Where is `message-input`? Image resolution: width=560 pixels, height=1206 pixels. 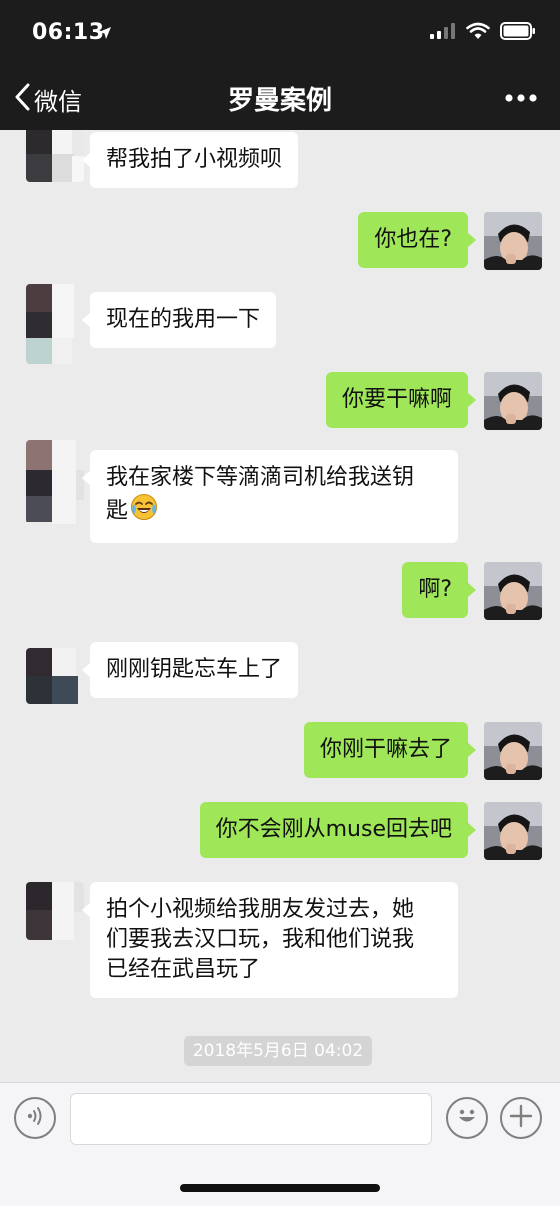
message-input is located at coordinates (251, 1119).